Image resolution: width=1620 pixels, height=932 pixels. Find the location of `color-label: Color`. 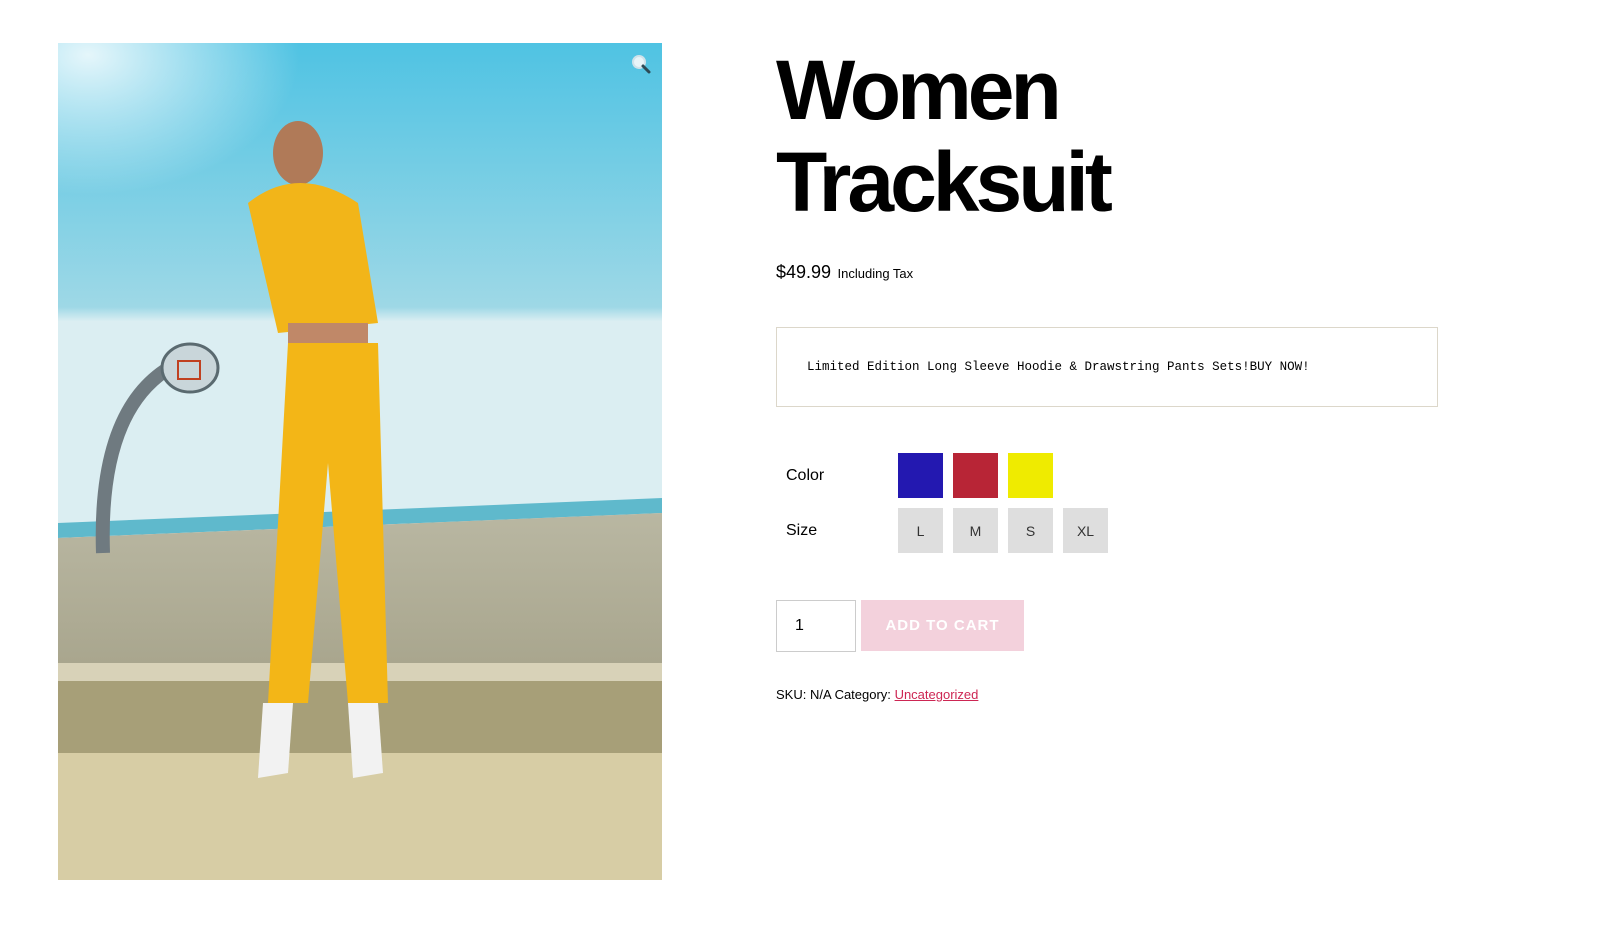

color-label: Color is located at coordinates (805, 475).